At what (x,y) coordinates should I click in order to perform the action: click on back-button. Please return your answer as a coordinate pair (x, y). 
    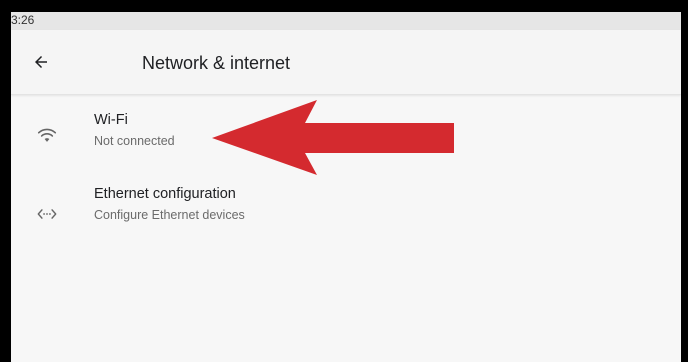
    Looking at the image, I should click on (41, 62).